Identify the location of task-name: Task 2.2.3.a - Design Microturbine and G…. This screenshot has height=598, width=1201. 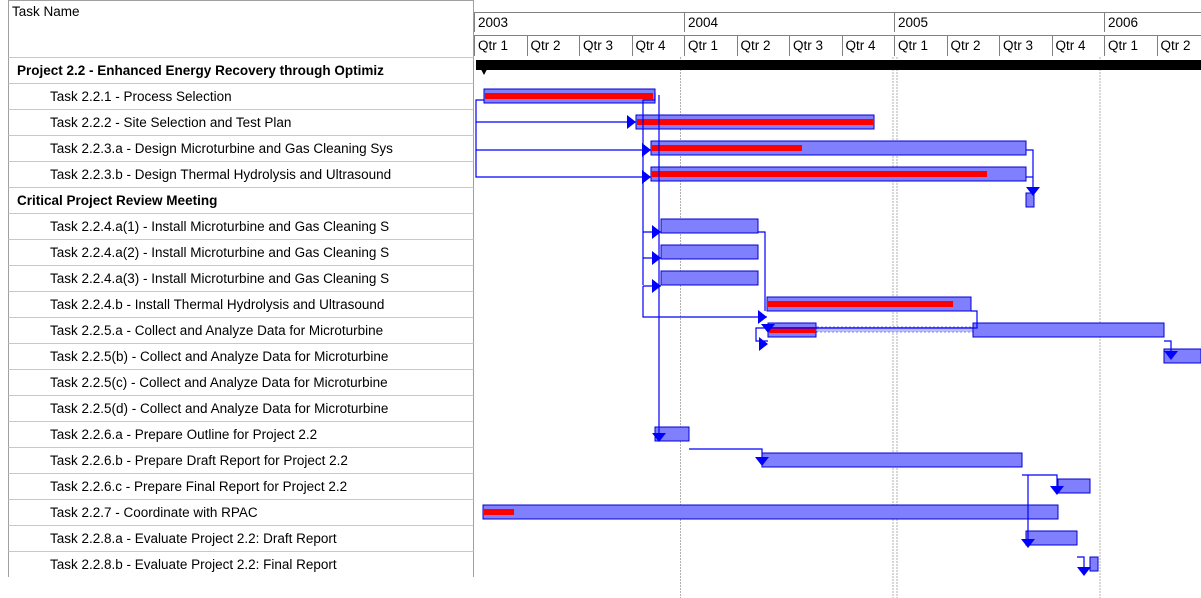
(221, 148).